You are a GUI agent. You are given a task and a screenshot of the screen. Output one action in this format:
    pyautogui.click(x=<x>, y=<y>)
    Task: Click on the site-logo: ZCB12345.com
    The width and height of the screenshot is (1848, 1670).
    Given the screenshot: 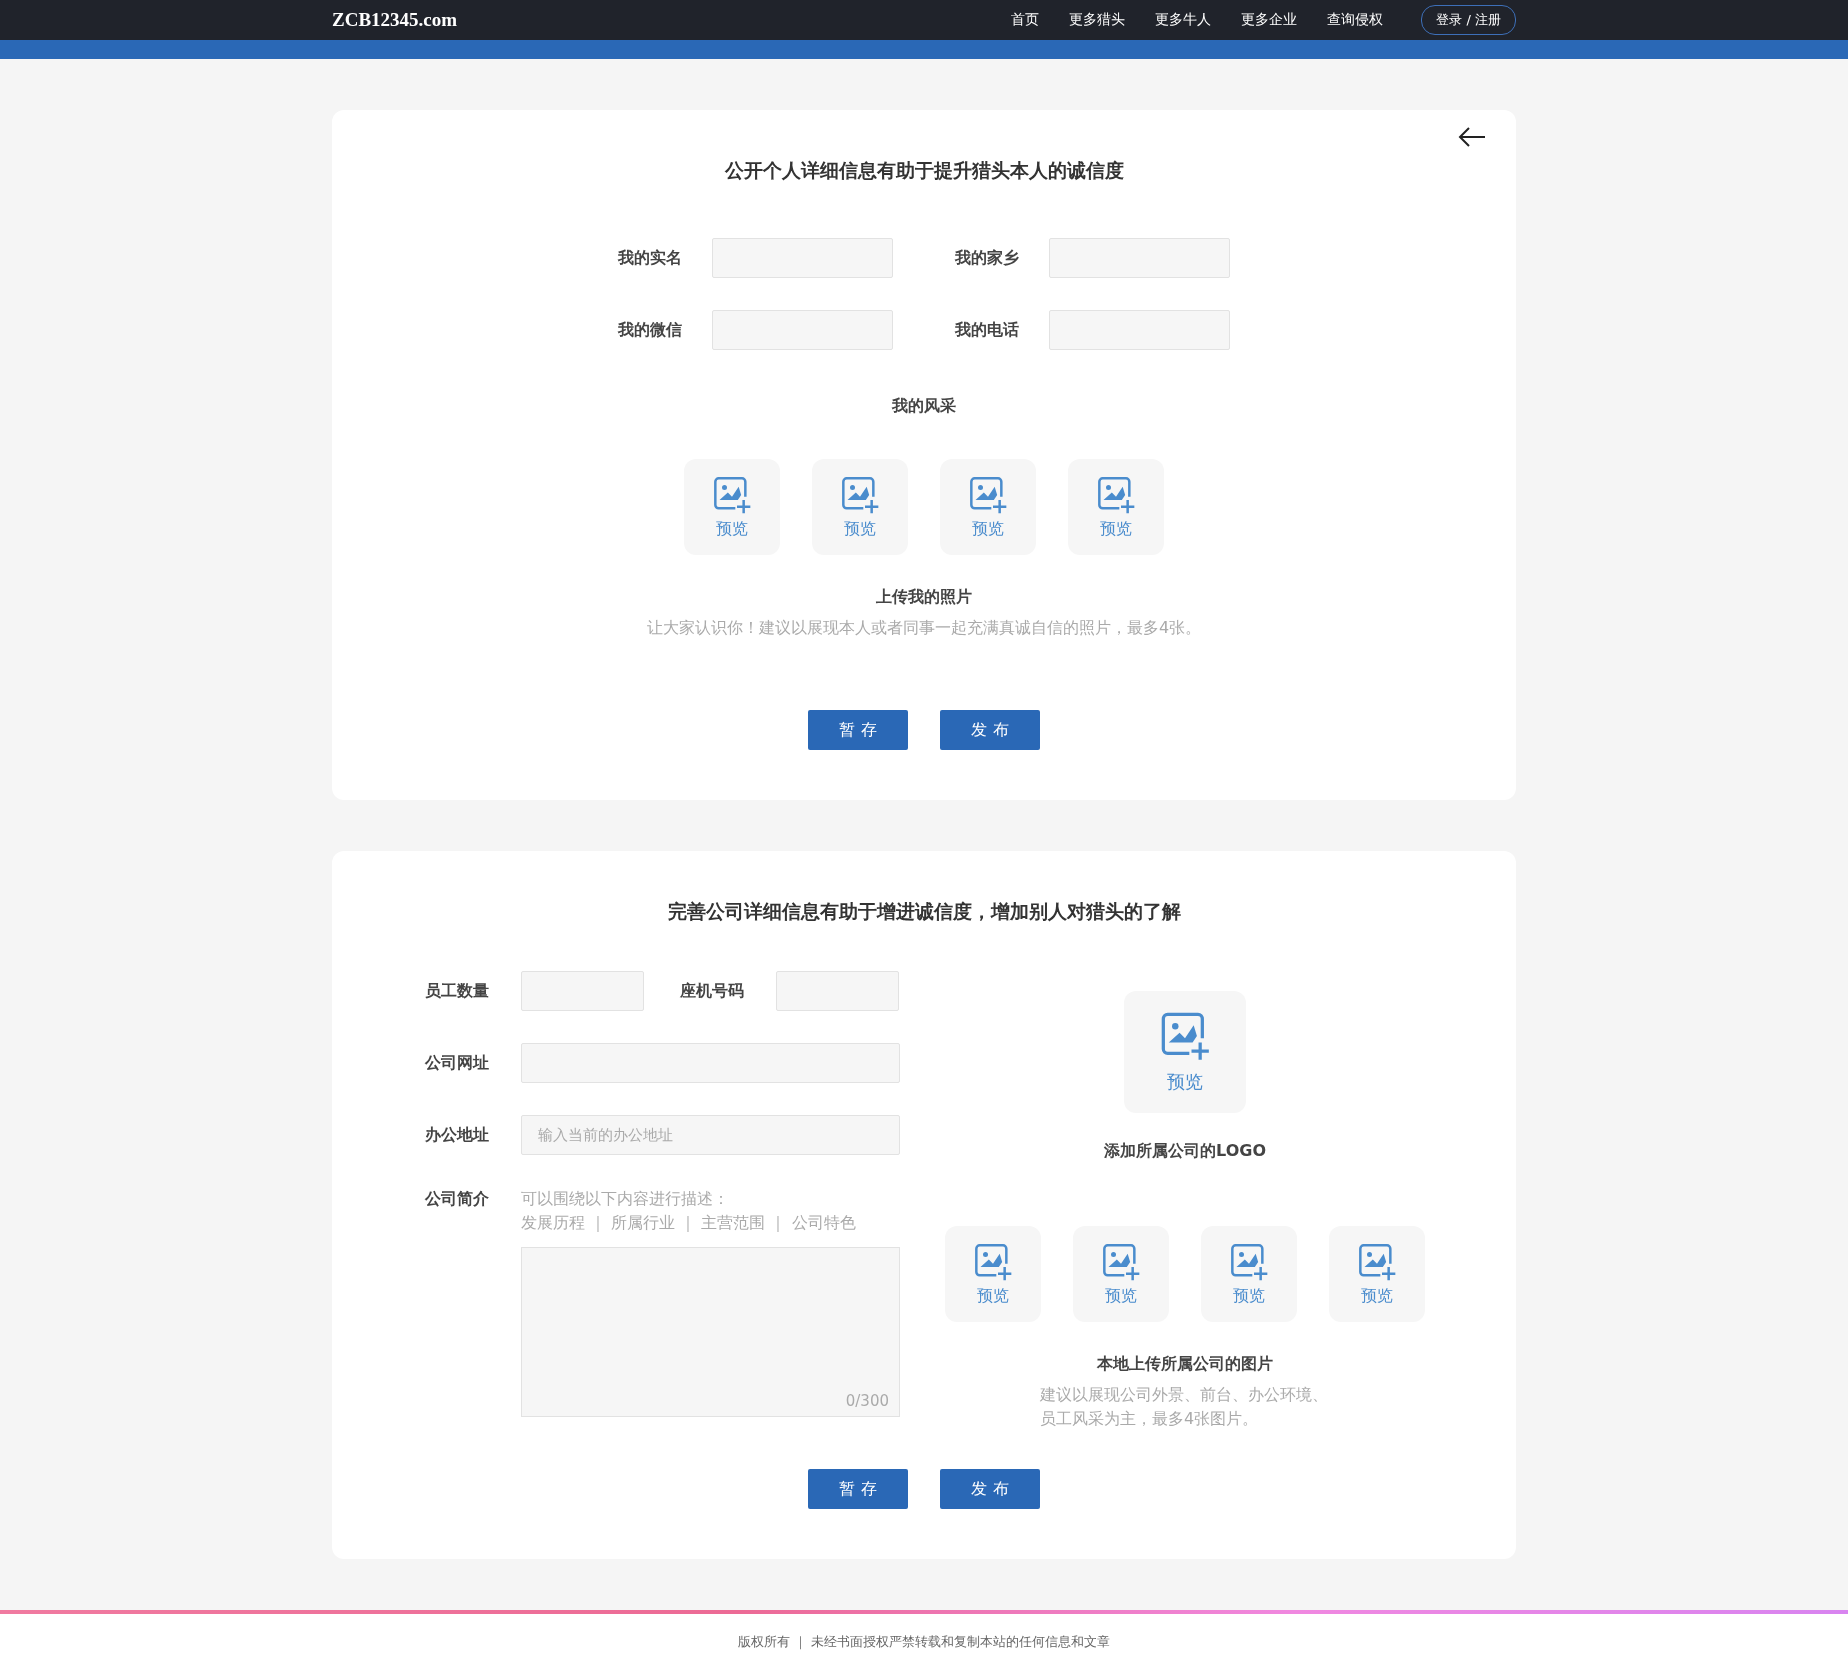 What is the action you would take?
    pyautogui.click(x=395, y=20)
    